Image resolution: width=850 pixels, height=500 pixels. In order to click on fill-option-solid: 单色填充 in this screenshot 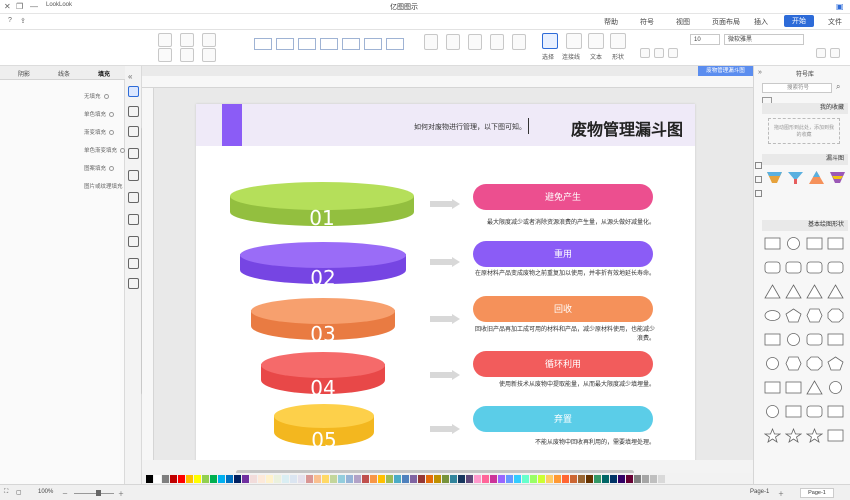, I will do `click(99, 114)`.